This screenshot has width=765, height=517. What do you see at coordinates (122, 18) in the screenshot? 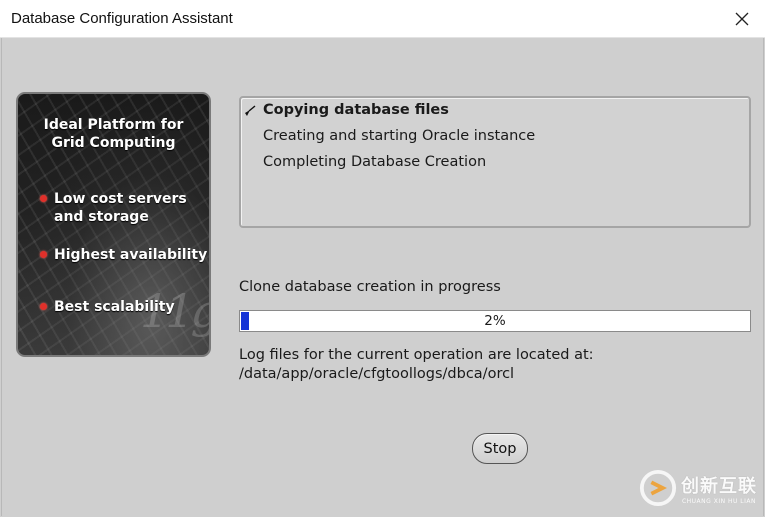
I see `window-title: Database Configuration Assistant` at bounding box center [122, 18].